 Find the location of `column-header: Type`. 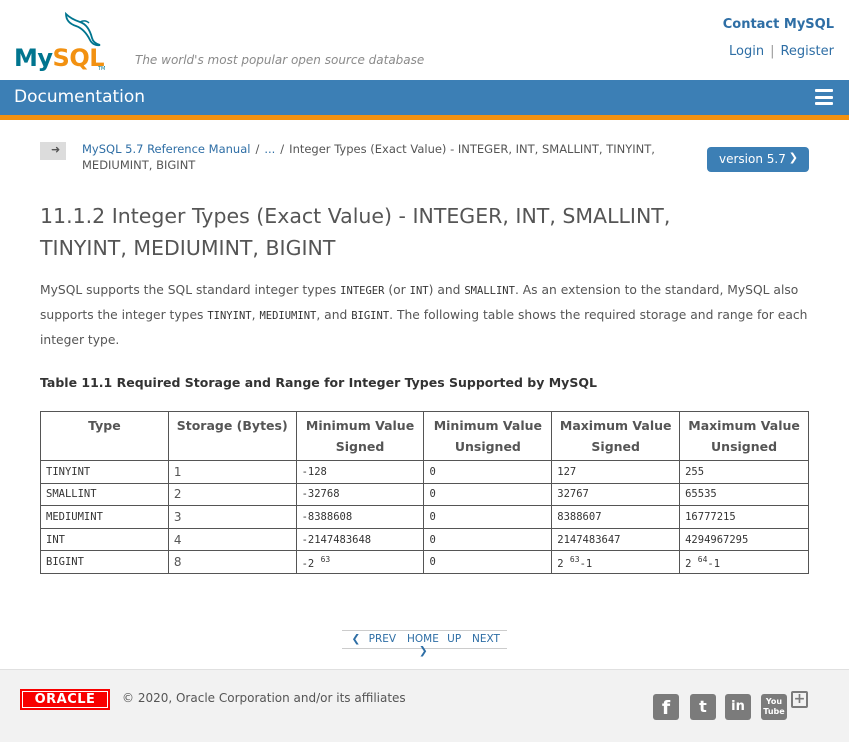

column-header: Type is located at coordinates (104, 436).